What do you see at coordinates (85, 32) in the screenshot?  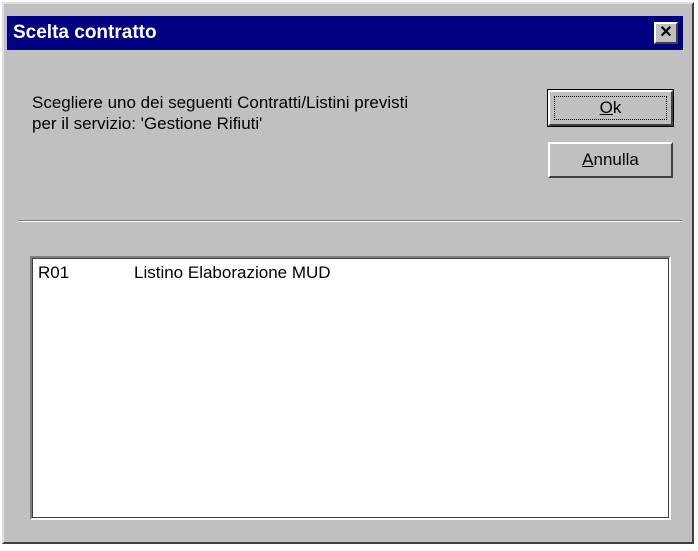 I see `window-title: Scelta contratto` at bounding box center [85, 32].